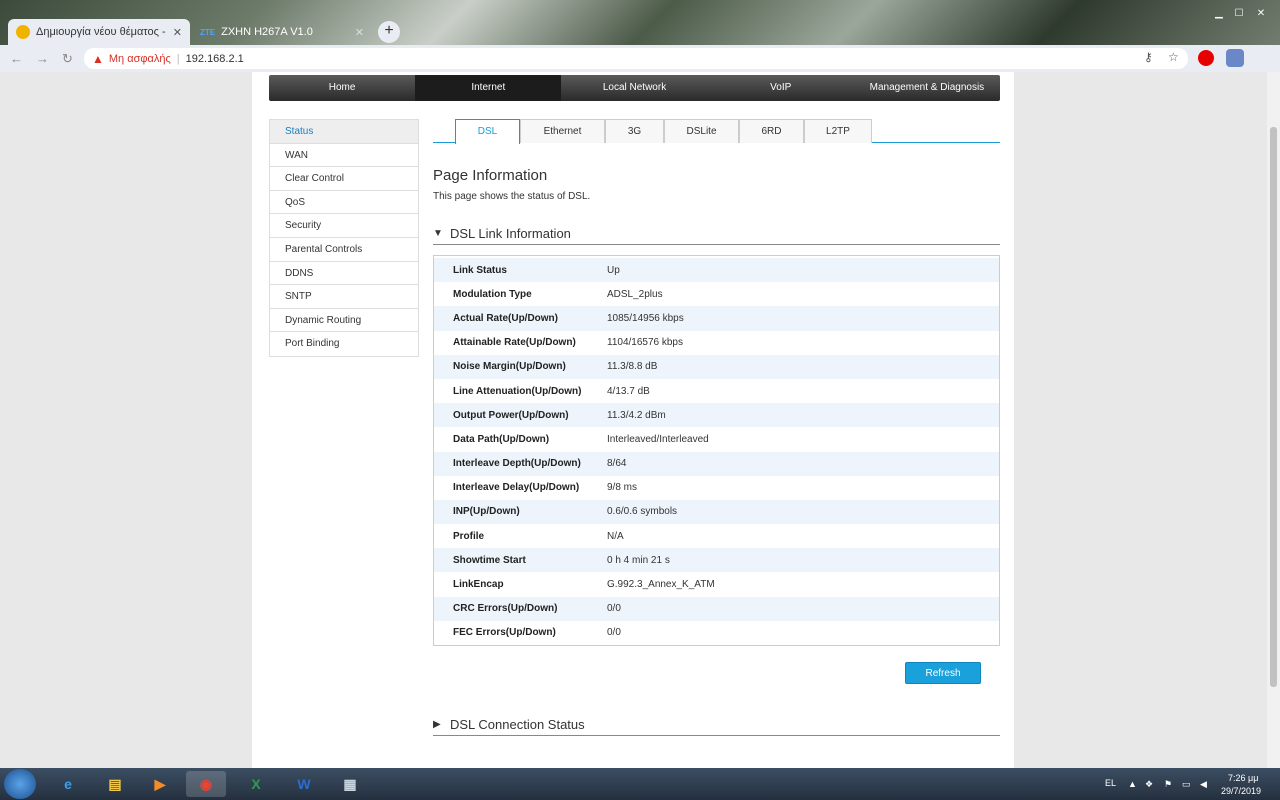 This screenshot has width=1280, height=800. I want to click on star-icon: ☆, so click(1173, 57).